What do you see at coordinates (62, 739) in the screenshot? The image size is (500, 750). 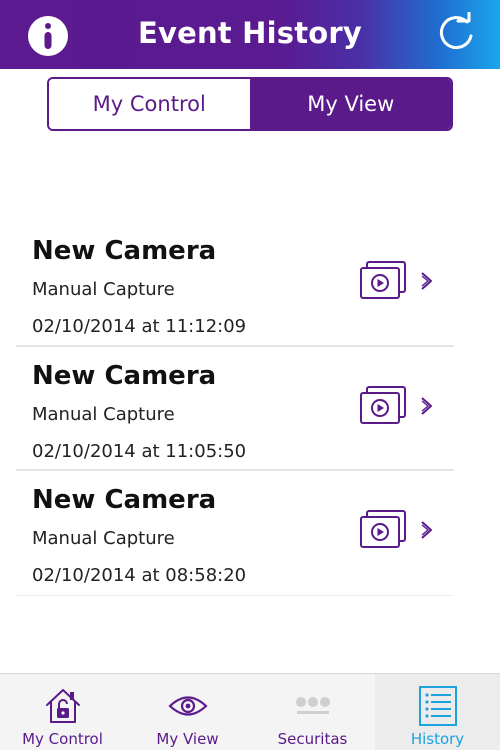 I see `tab-label: My Control` at bounding box center [62, 739].